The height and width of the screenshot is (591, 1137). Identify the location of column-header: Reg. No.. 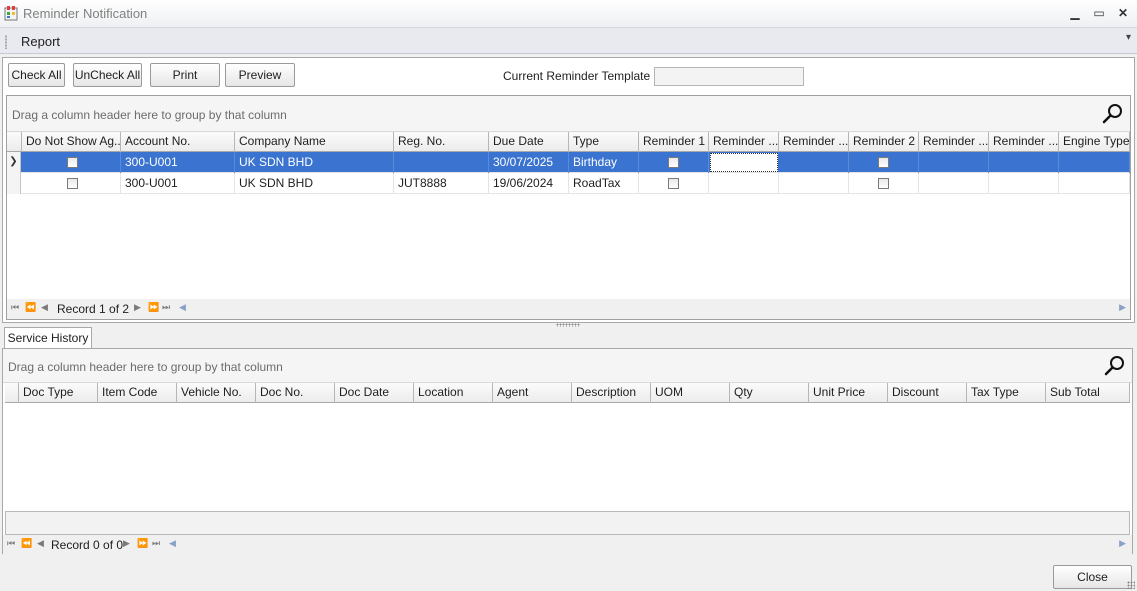
(441, 142).